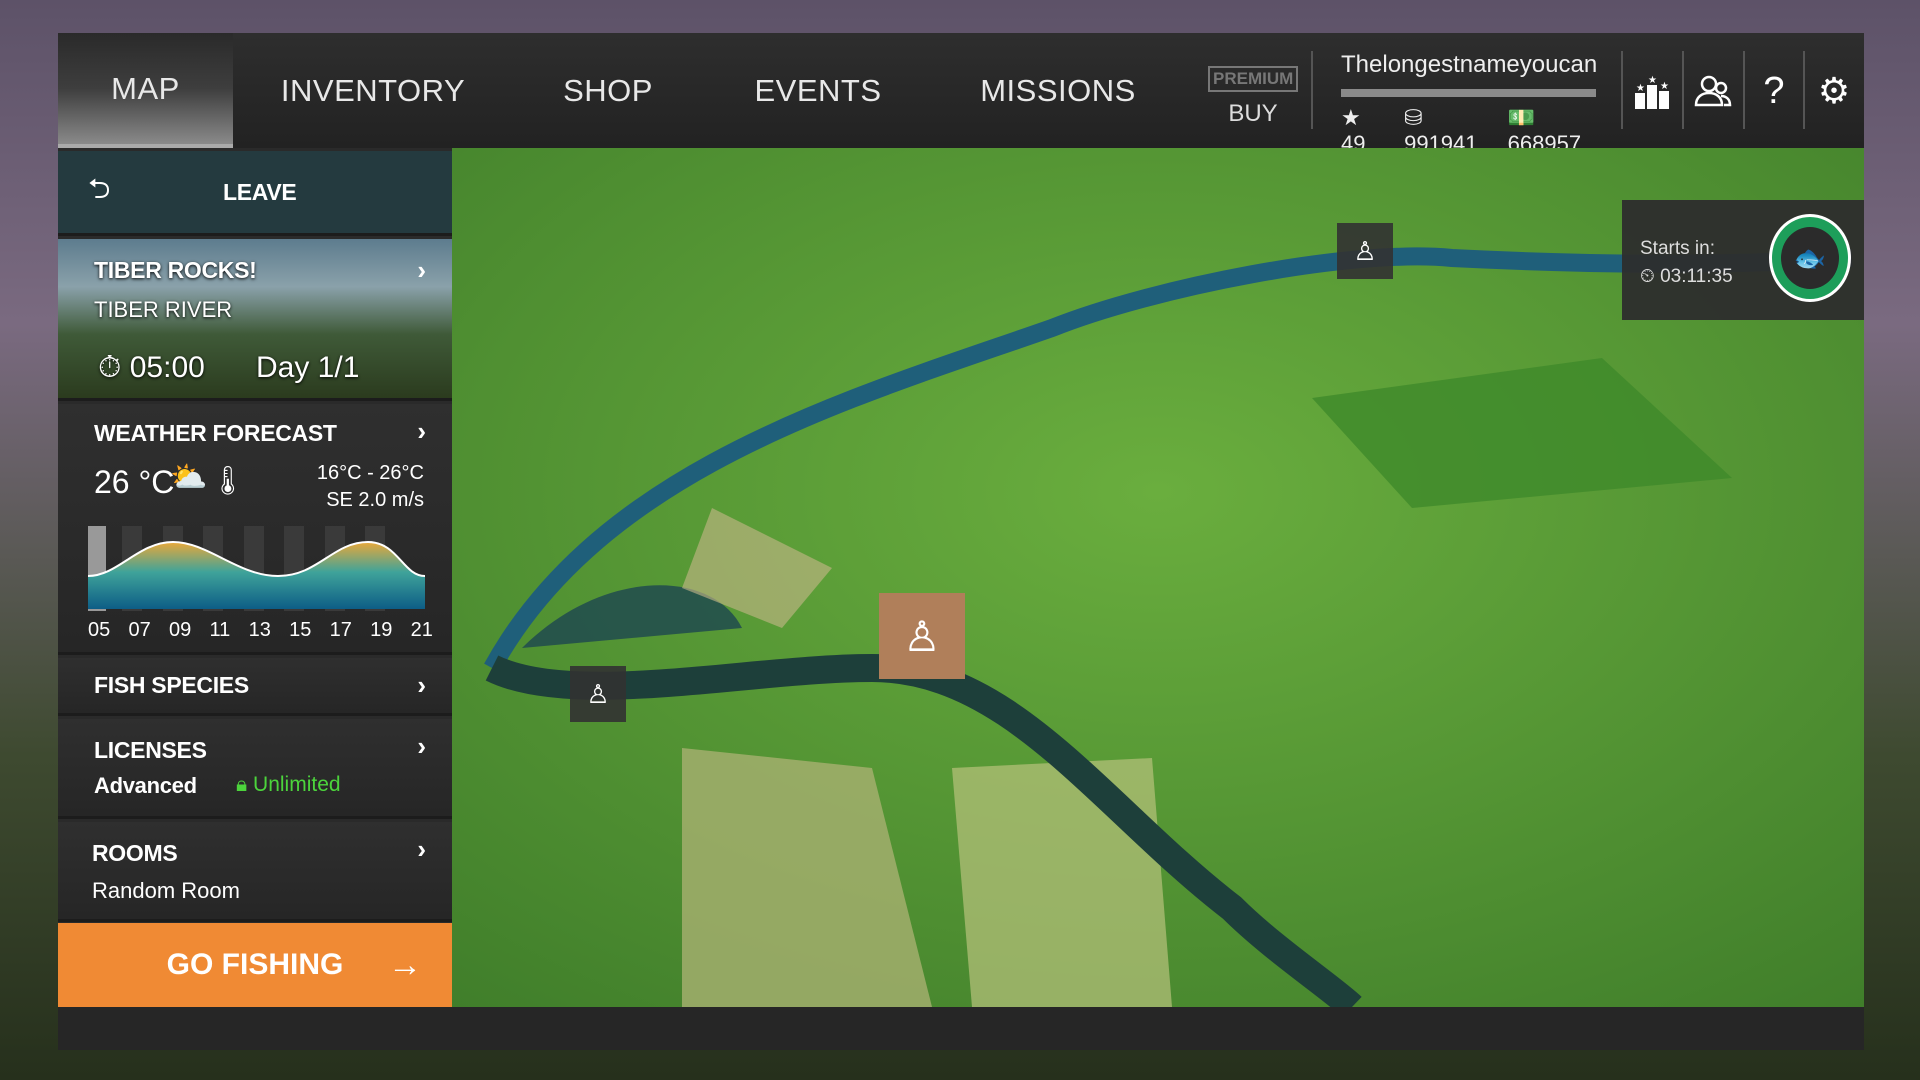 The image size is (1920, 1080). Describe the element at coordinates (260, 191) in the screenshot. I see `leave-label: LEAVE` at that location.